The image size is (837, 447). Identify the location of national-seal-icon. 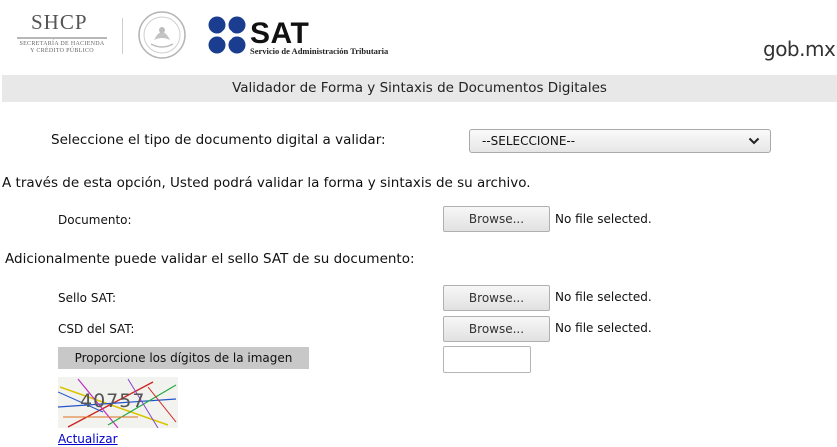
(162, 35).